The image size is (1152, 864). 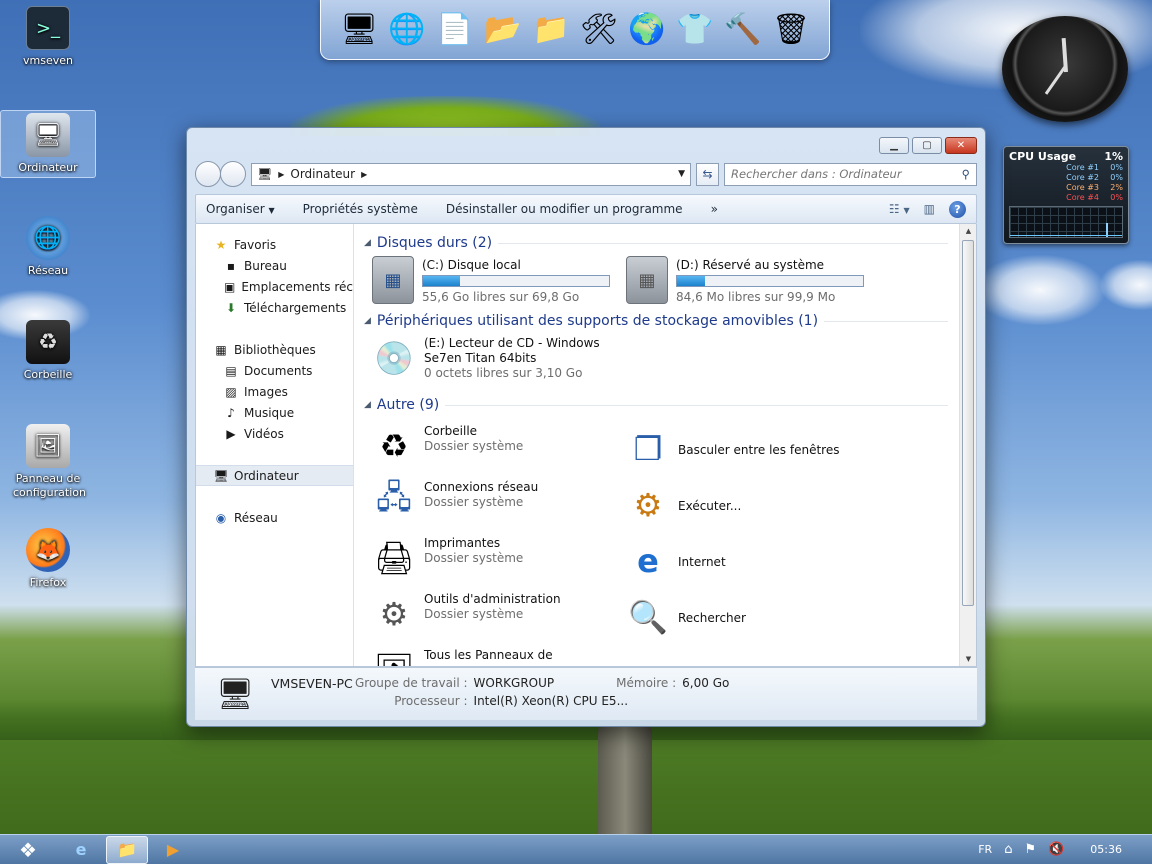 I want to click on desktop-icon-panneau: 🖼 Panneau de configuration, so click(x=48, y=465).